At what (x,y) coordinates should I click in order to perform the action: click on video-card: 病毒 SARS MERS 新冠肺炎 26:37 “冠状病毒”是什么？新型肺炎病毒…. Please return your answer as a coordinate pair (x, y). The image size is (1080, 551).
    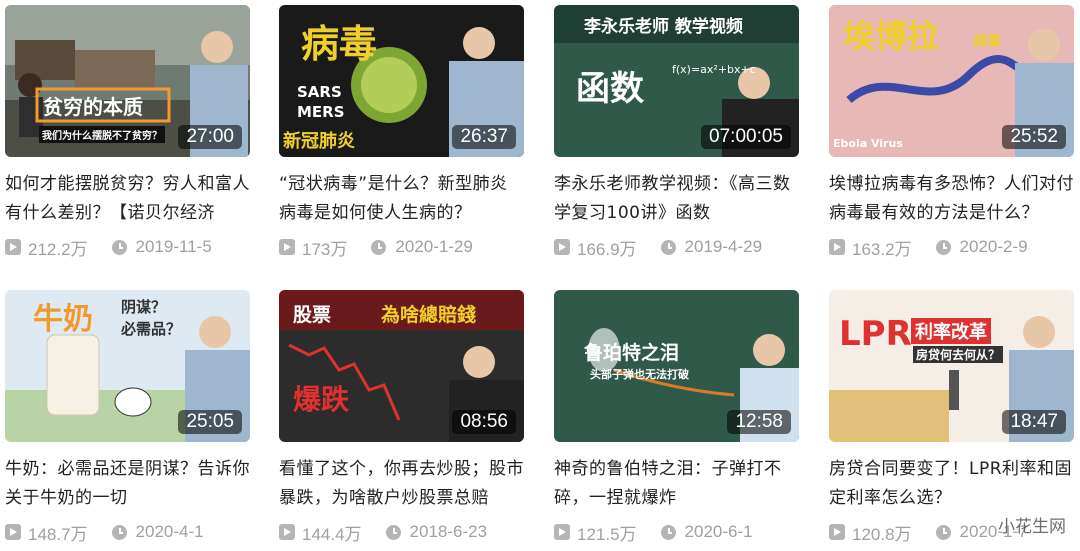
    Looking at the image, I should click on (401, 132).